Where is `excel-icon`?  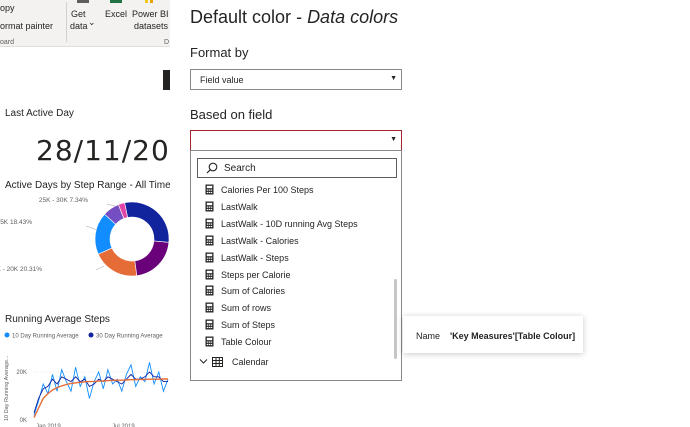 excel-icon is located at coordinates (116, 1).